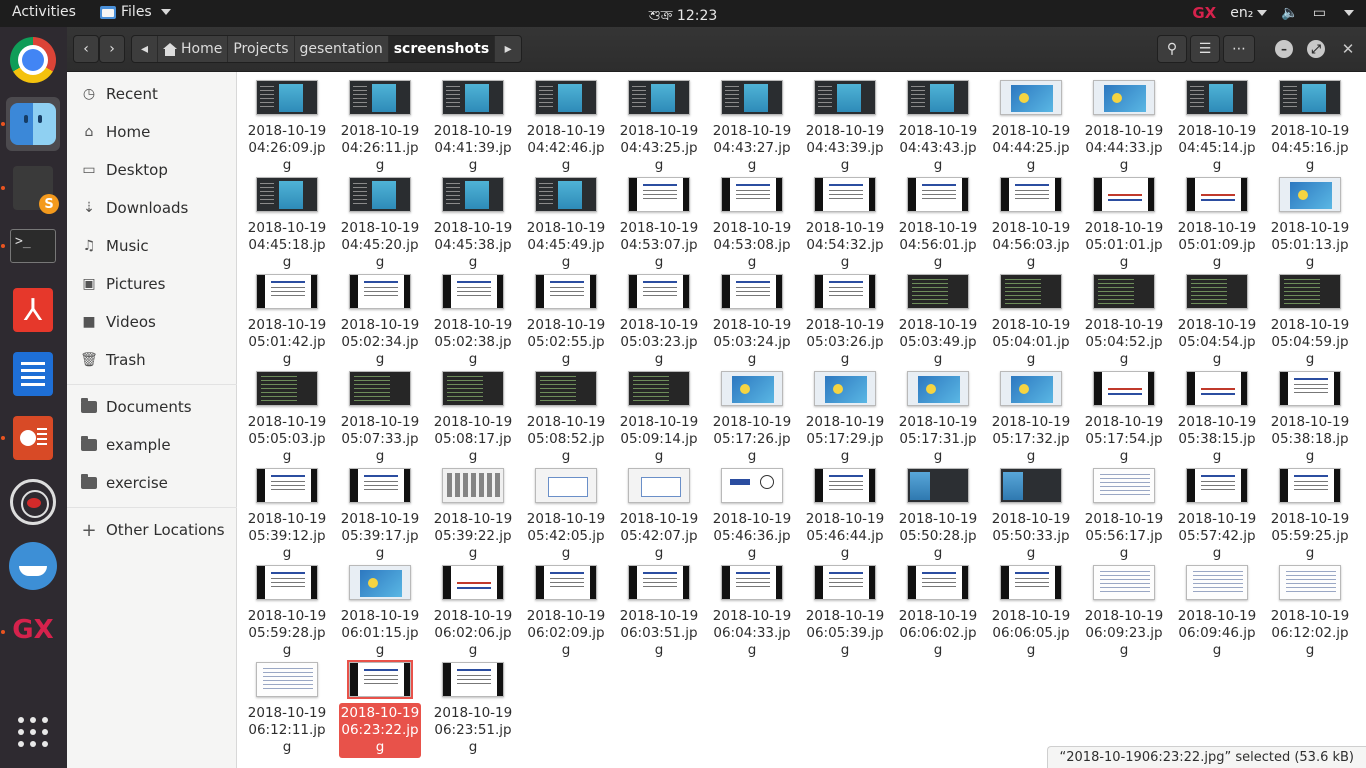 Image resolution: width=1366 pixels, height=768 pixels. What do you see at coordinates (845, 414) in the screenshot?
I see `file-item: 2018-10-1905:17:29.jpg` at bounding box center [845, 414].